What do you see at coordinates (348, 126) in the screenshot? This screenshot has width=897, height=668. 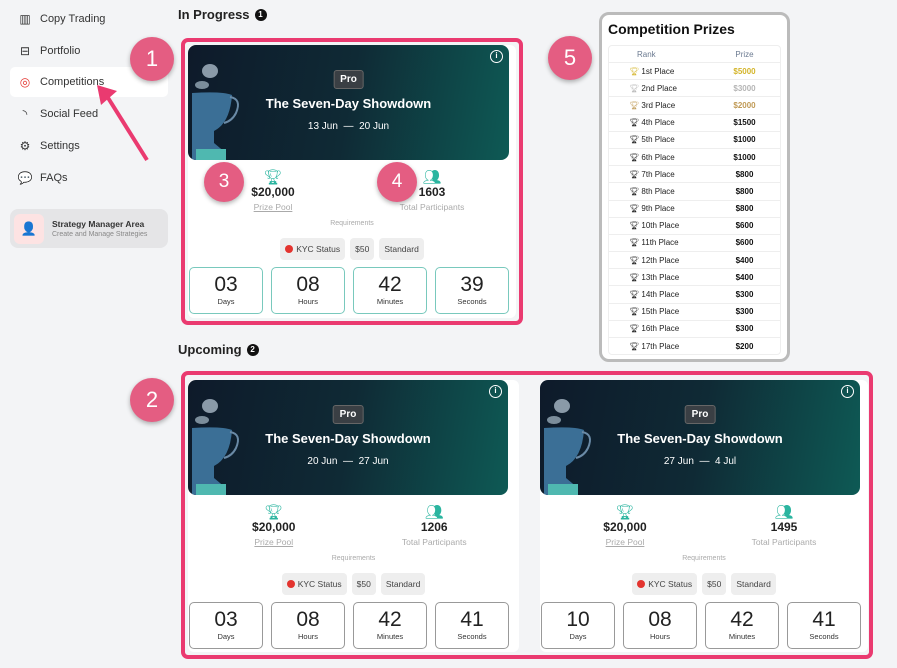 I see `competition-dates: 13 Jun — 20 Jun` at bounding box center [348, 126].